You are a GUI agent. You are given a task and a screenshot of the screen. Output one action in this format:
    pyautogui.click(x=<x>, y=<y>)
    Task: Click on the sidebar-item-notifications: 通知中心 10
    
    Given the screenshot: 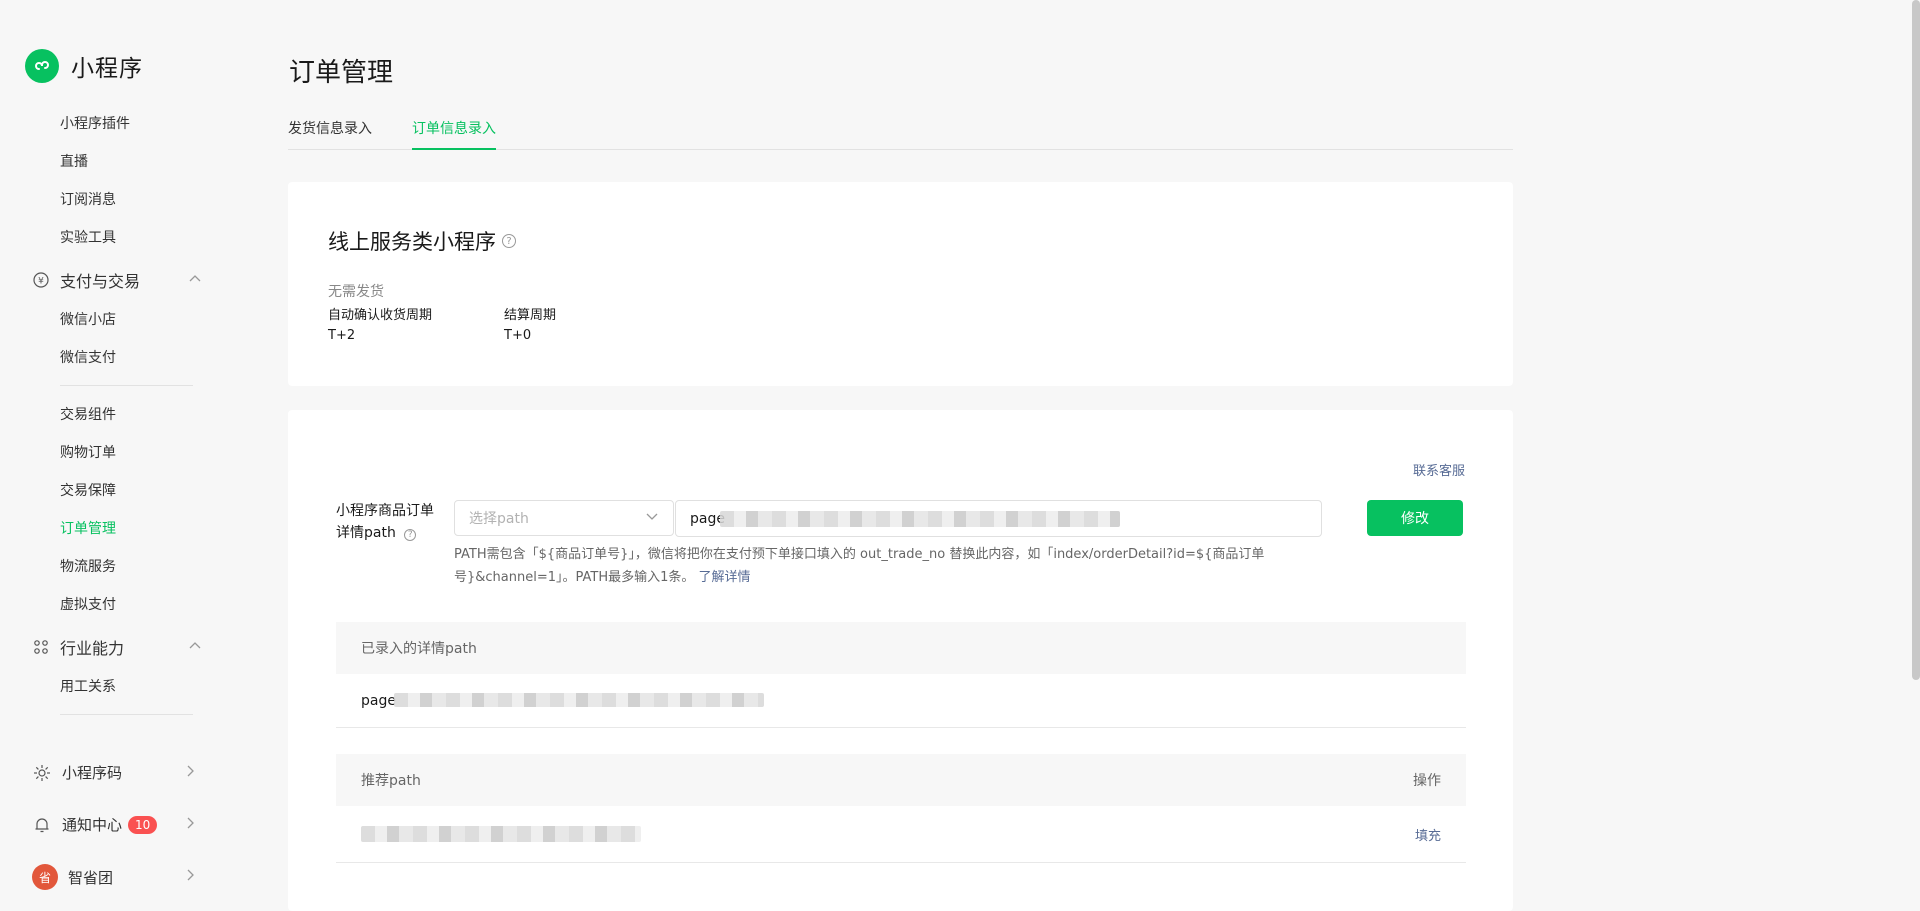 What is the action you would take?
    pyautogui.click(x=114, y=824)
    